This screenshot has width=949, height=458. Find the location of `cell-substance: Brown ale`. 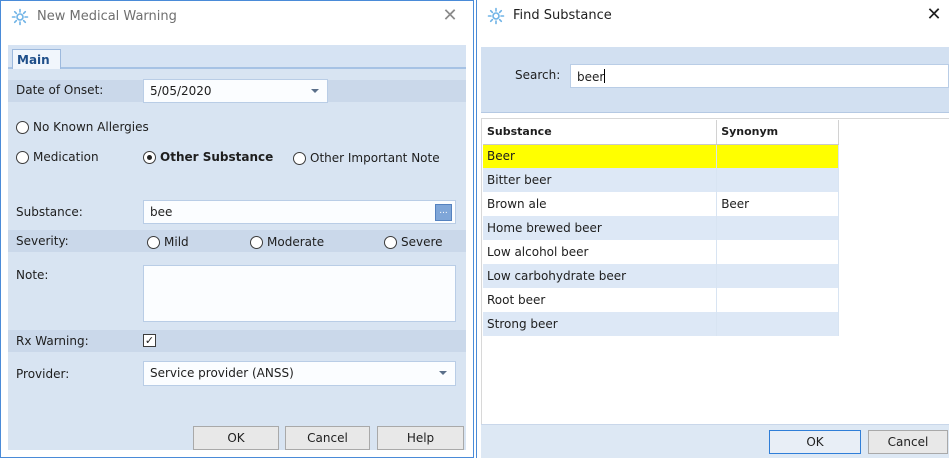

cell-substance: Brown ale is located at coordinates (600, 204).